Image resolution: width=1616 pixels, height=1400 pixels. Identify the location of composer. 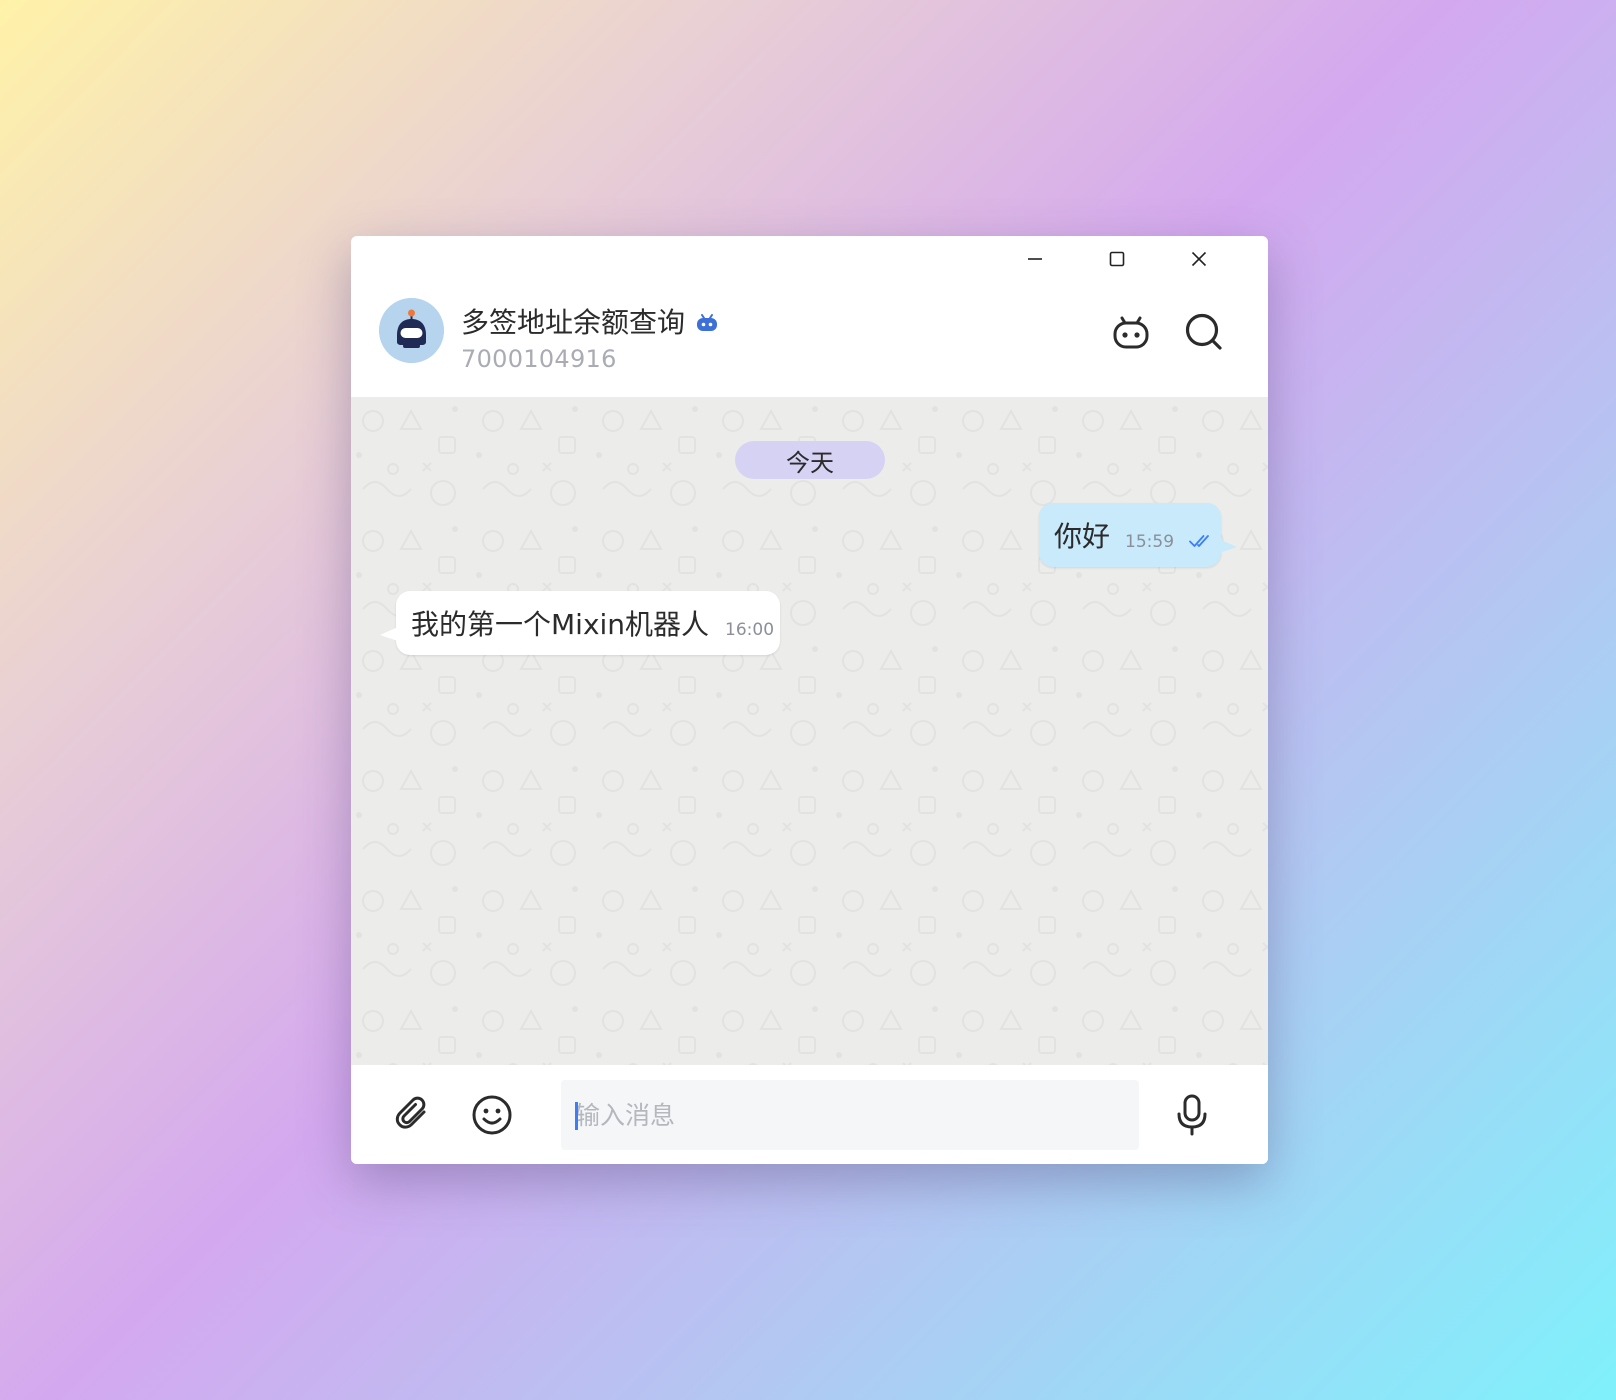
(809, 1114).